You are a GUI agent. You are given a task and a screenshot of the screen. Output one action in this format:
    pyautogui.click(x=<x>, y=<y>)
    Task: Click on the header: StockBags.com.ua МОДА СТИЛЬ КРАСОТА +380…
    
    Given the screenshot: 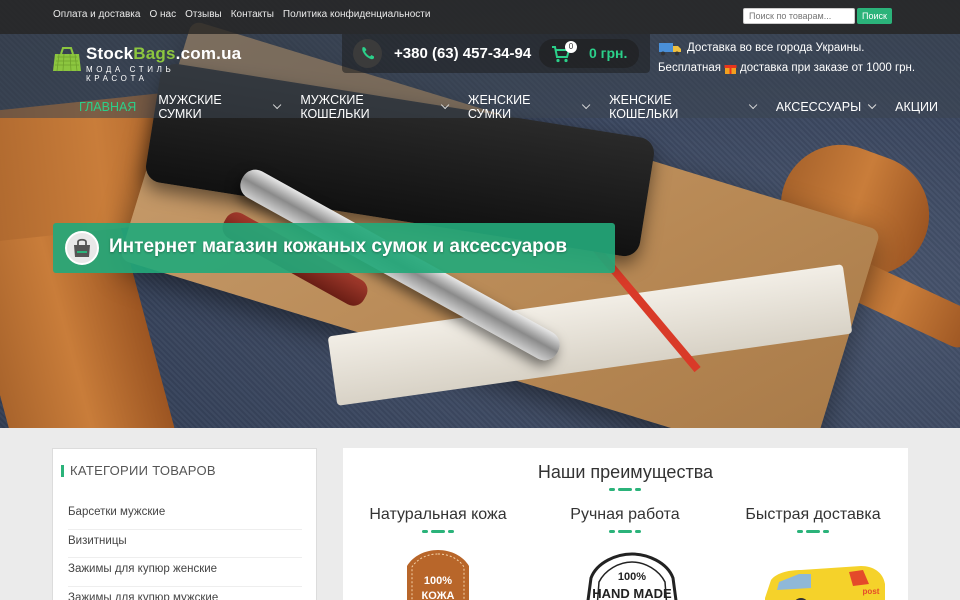 What is the action you would take?
    pyautogui.click(x=480, y=58)
    